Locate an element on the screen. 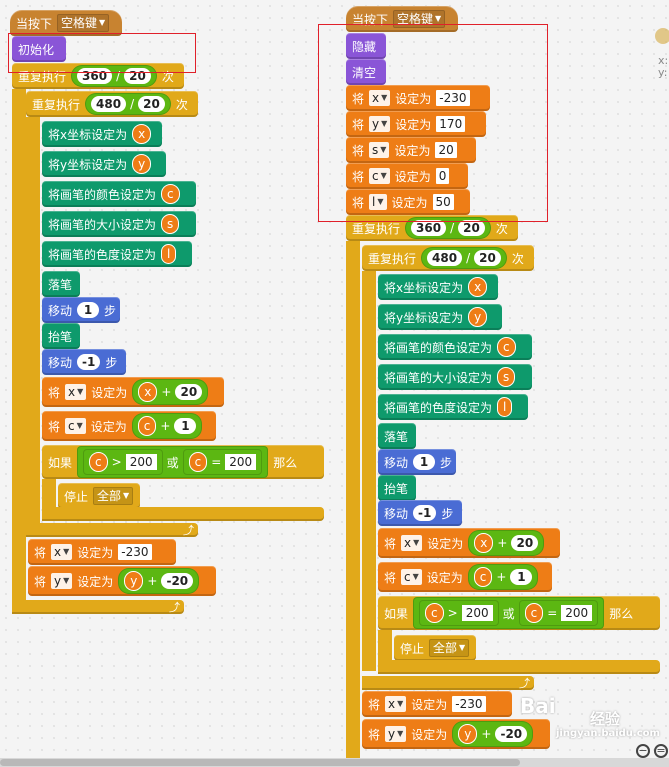  repeat-outer-block: 重复执行 360 / 20 次 is located at coordinates (98, 76).